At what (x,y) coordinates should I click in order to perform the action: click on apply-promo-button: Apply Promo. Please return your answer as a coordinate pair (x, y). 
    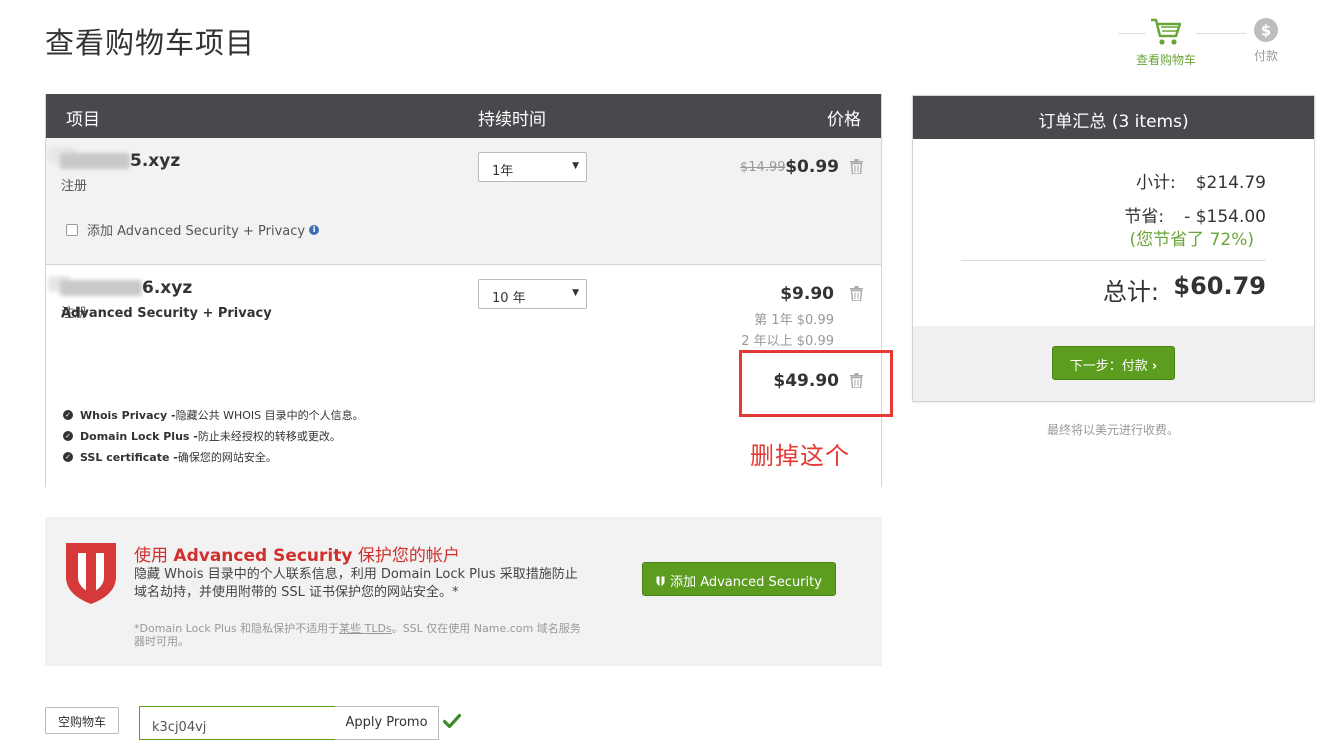
    Looking at the image, I should click on (387, 723).